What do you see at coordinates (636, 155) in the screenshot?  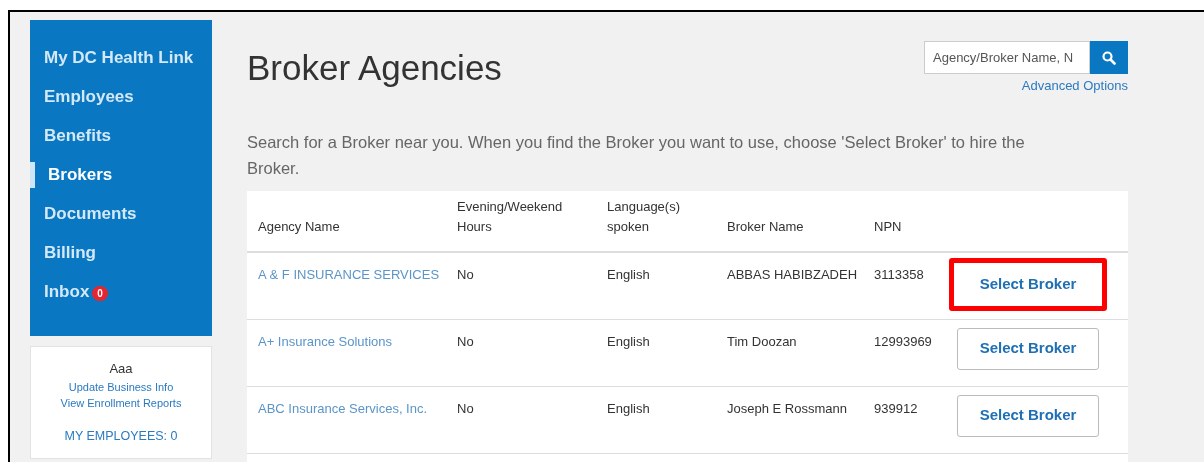 I see `intro-text: Search for a Broker near you. When you find the Broker you want to use, choose 'Select Broker' to hire the Broker.` at bounding box center [636, 155].